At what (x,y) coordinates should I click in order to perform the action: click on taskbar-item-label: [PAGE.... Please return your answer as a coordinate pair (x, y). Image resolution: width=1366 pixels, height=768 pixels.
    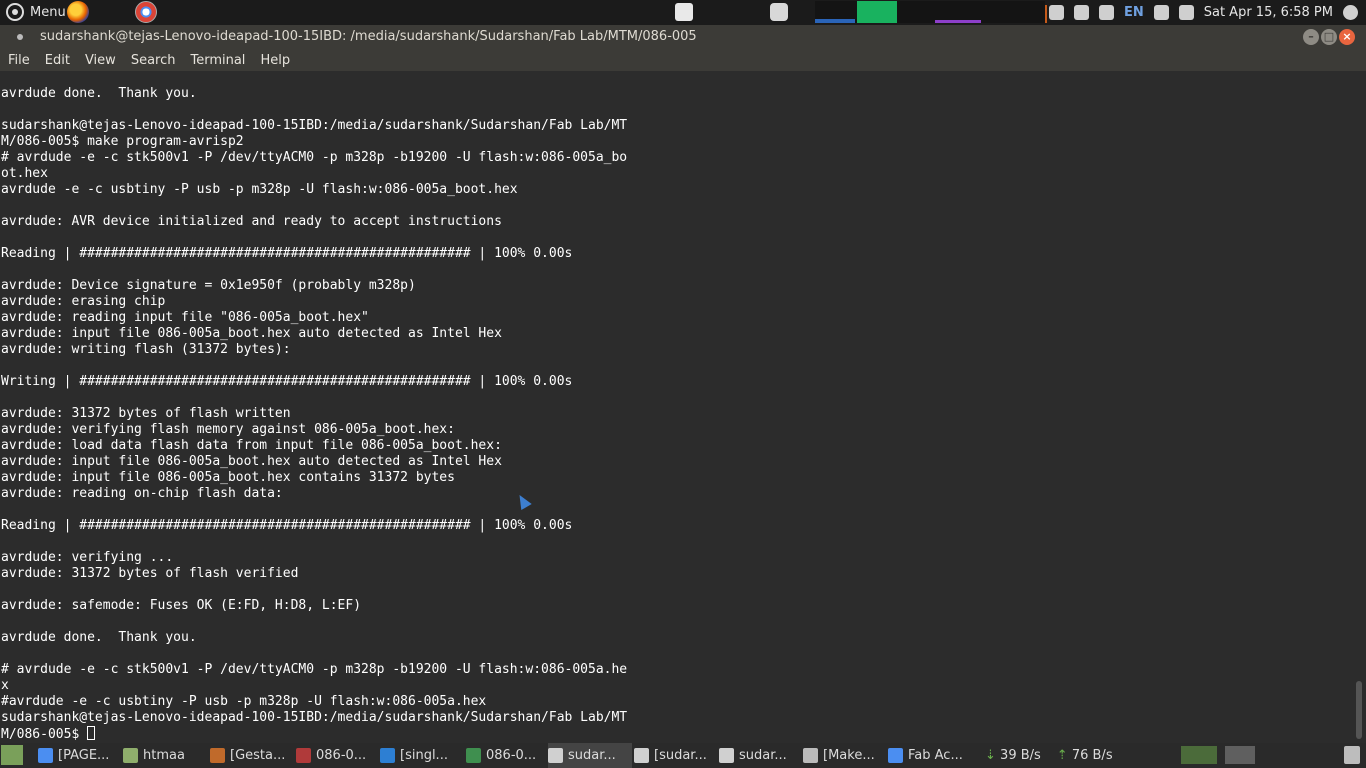
    Looking at the image, I should click on (84, 755).